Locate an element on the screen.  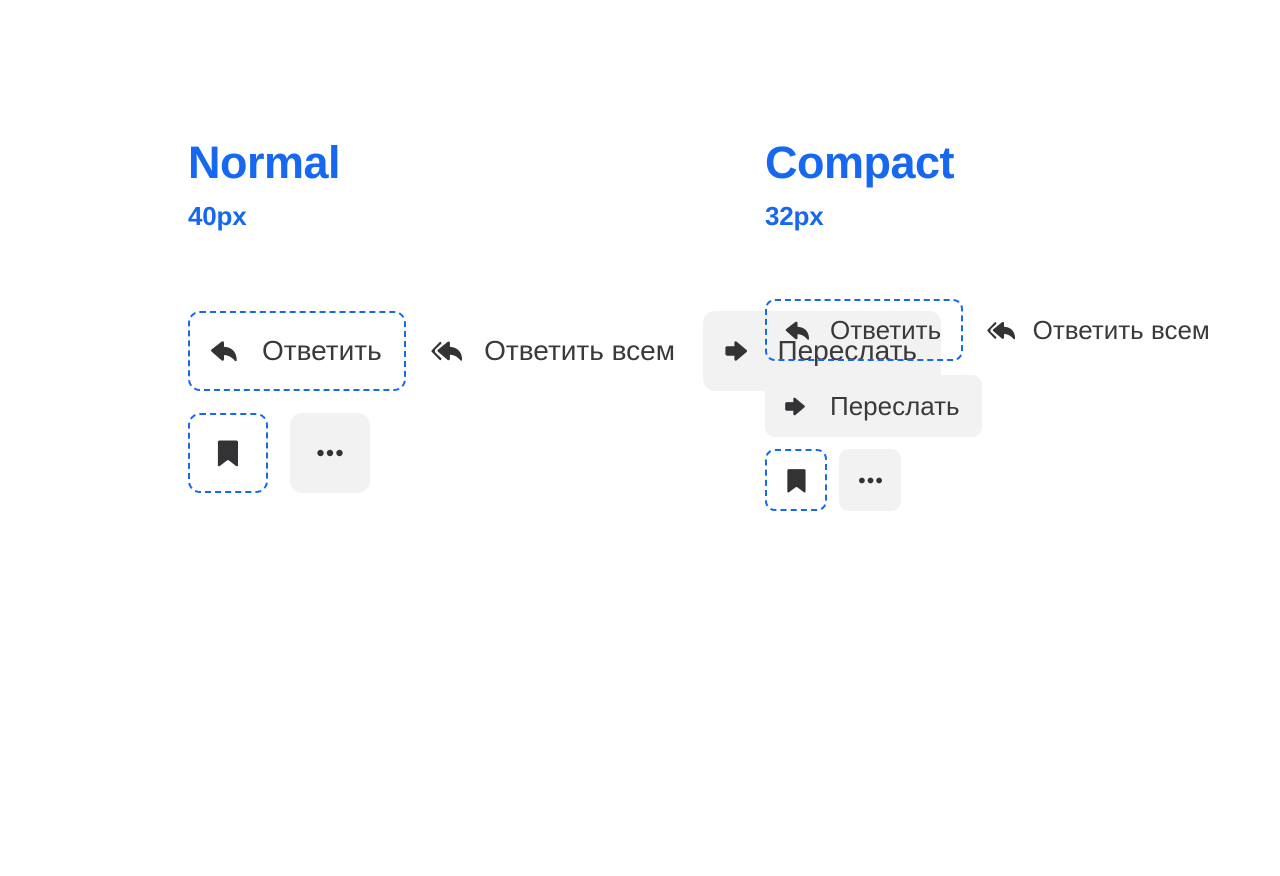
forward-button-label: Переслать is located at coordinates (895, 406).